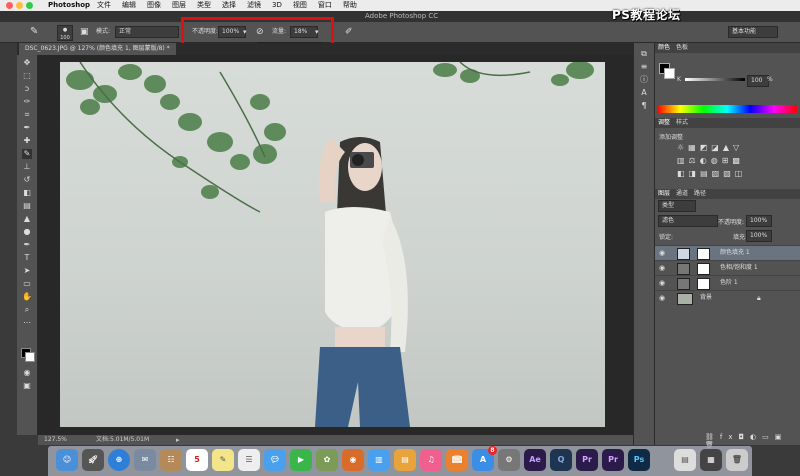  I want to click on pen-tool-icon: ✒, so click(27, 245).